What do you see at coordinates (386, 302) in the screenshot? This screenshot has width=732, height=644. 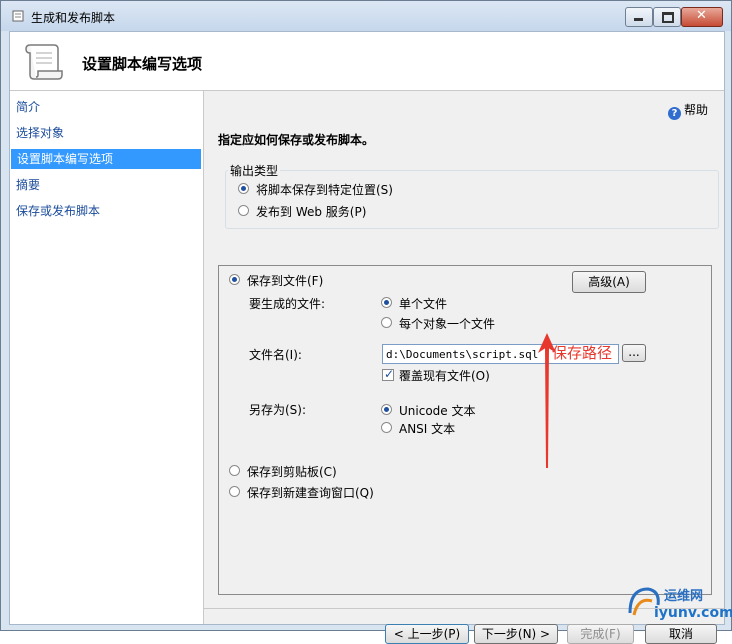 I see `single-file-radio` at bounding box center [386, 302].